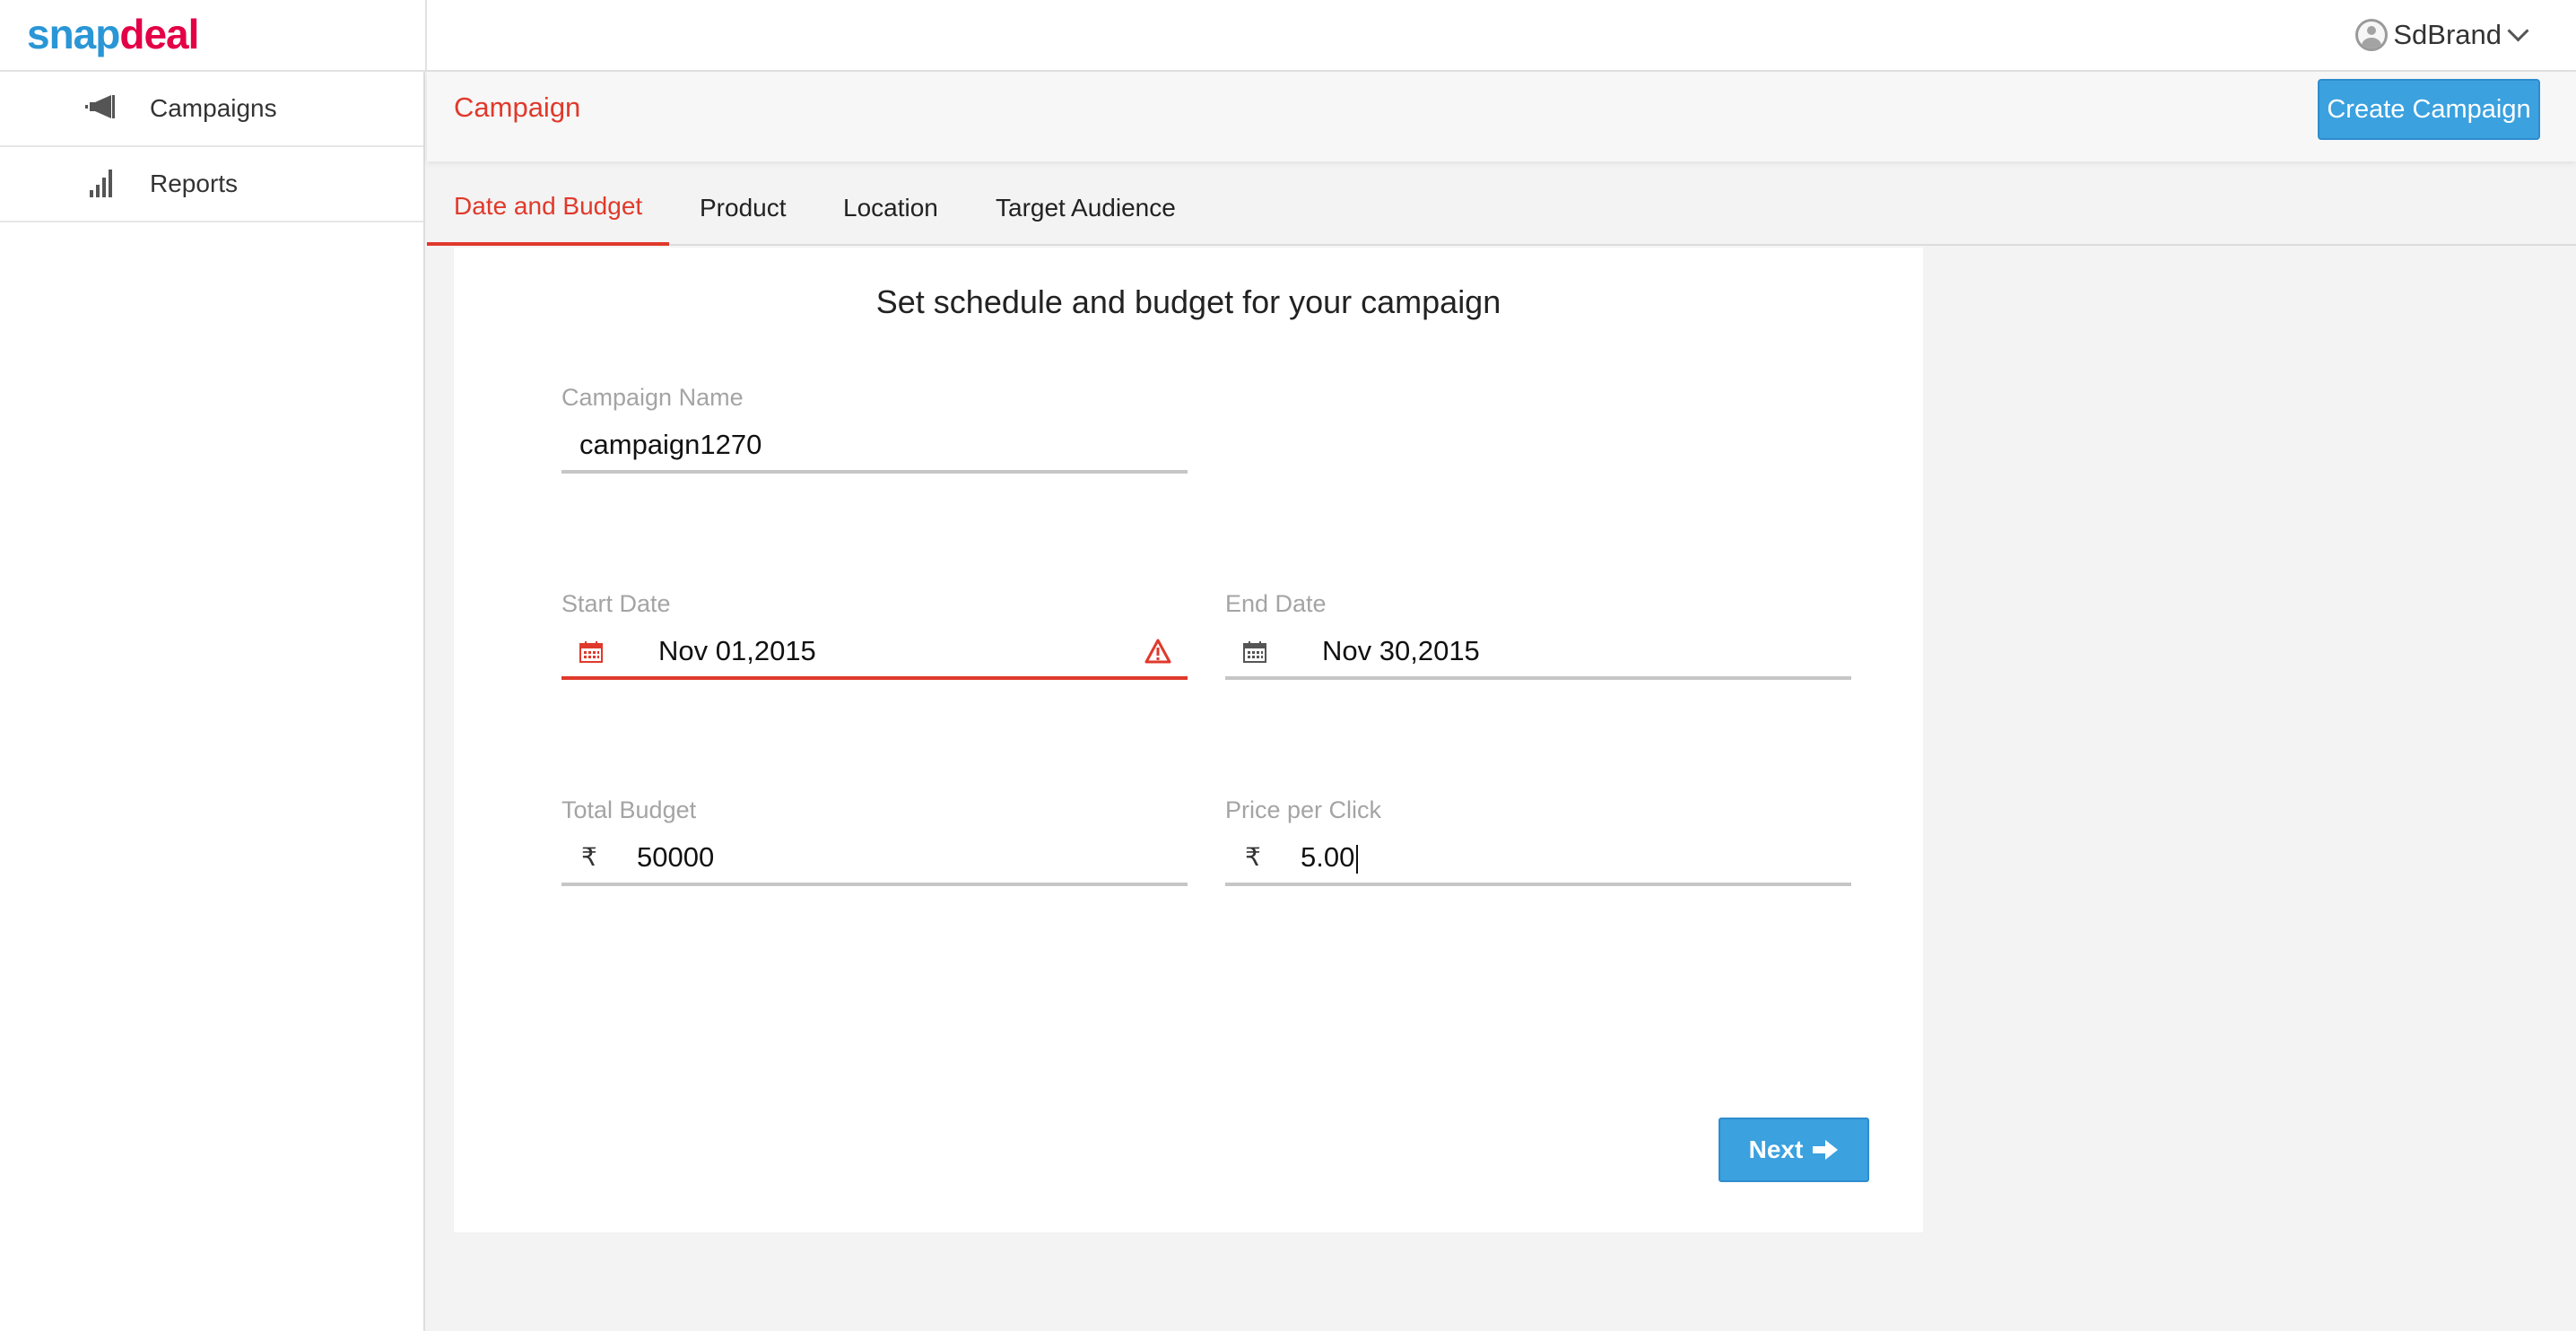 This screenshot has width=2576, height=1331. Describe the element at coordinates (890, 208) in the screenshot. I see `tab-location: Location` at that location.